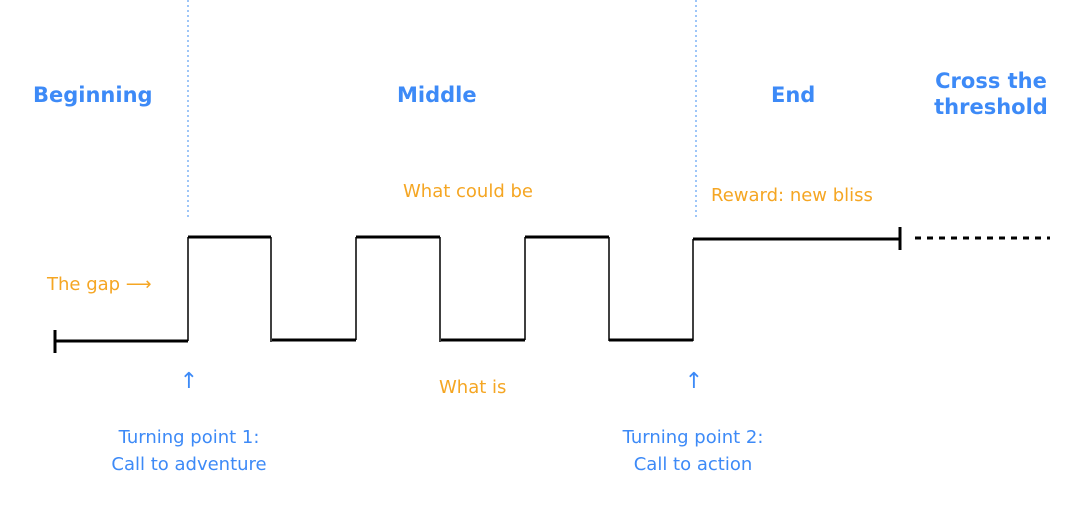  Describe the element at coordinates (99, 284) in the screenshot. I see `annotation-the-gap: The gap ⟶` at that location.